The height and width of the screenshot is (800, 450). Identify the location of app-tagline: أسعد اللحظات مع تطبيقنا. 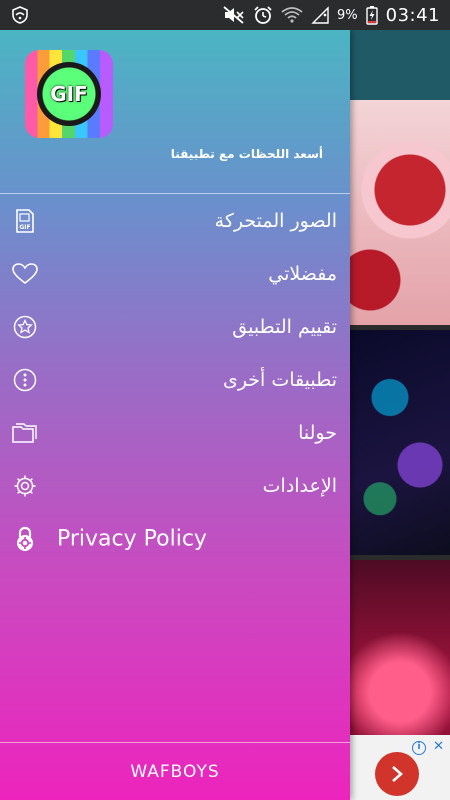
(246, 154).